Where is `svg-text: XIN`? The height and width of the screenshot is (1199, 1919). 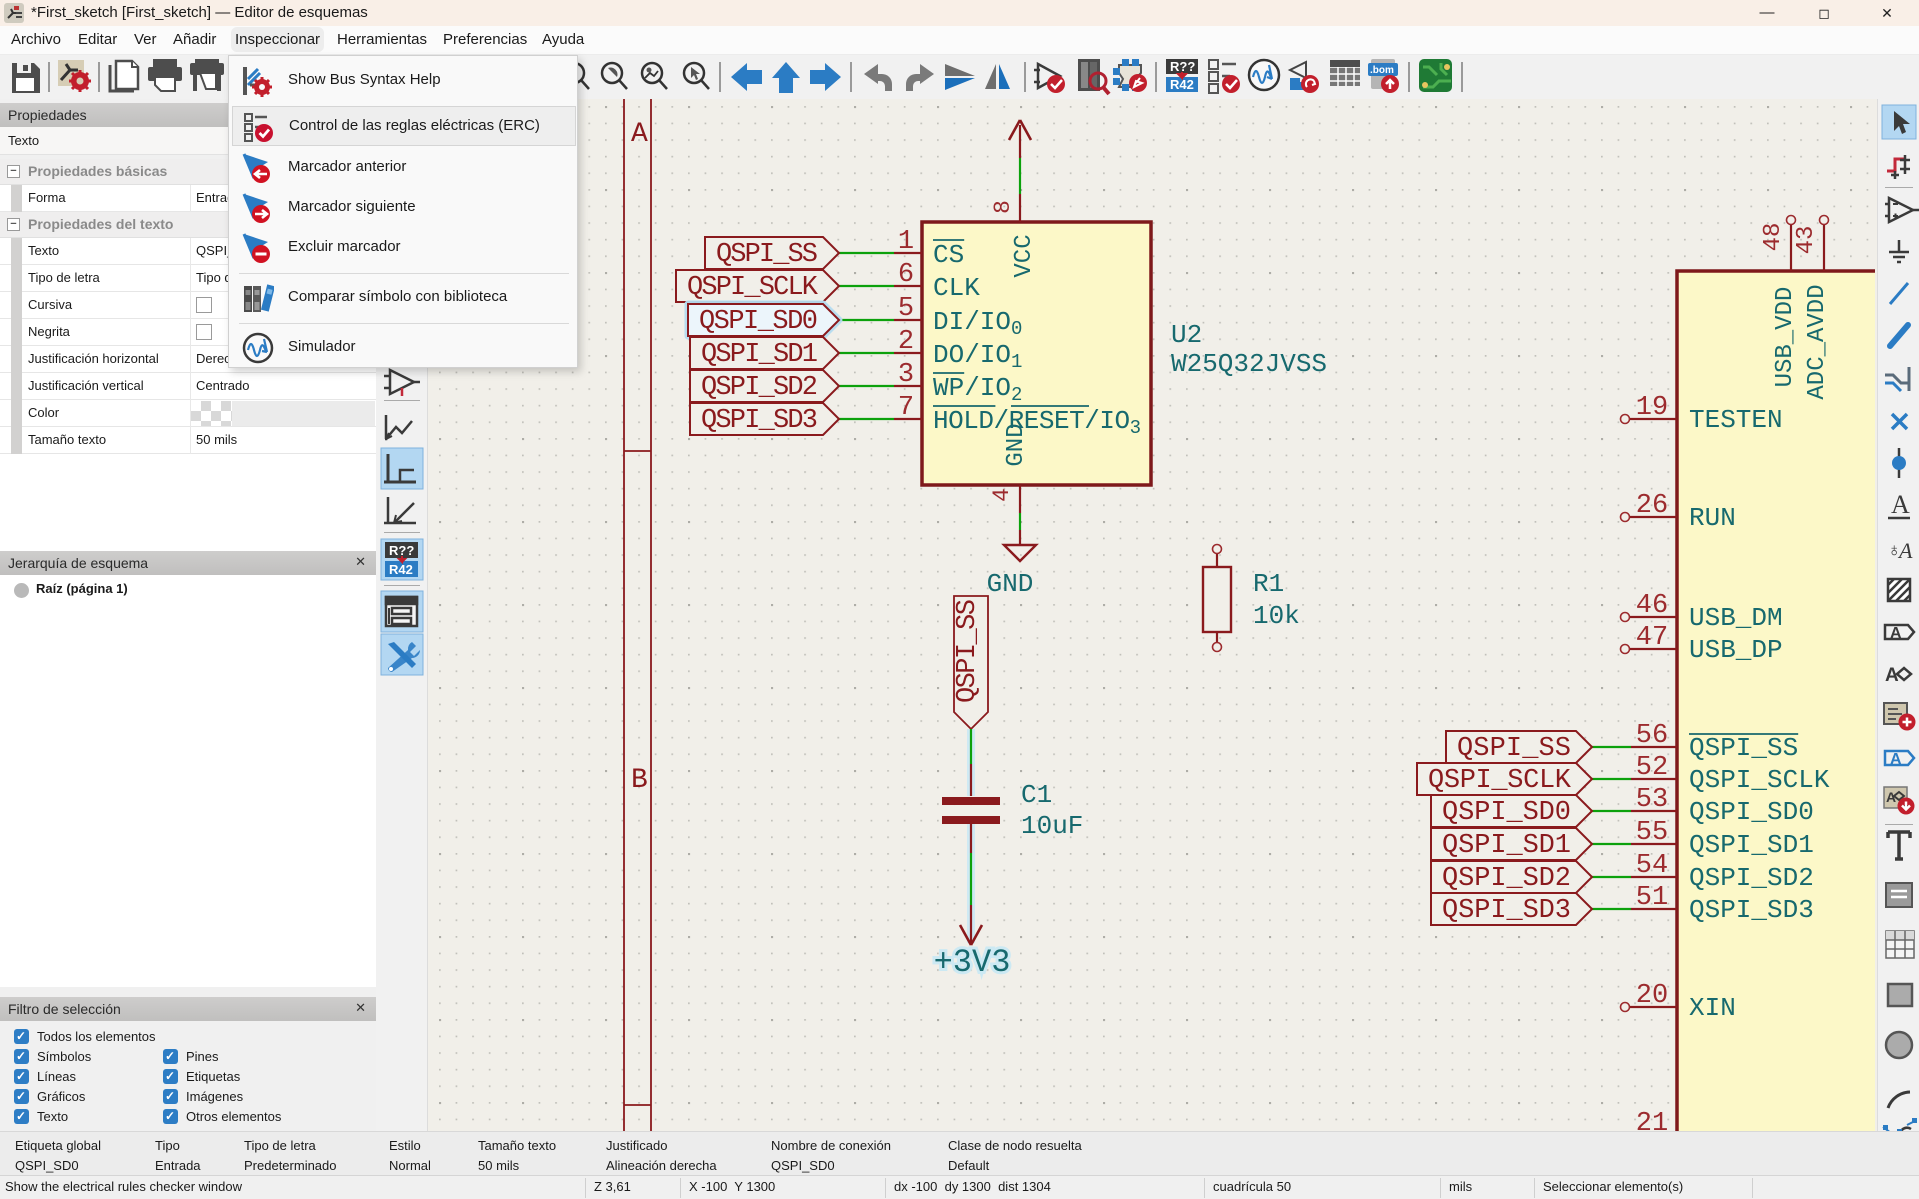
svg-text: XIN is located at coordinates (1712, 1008).